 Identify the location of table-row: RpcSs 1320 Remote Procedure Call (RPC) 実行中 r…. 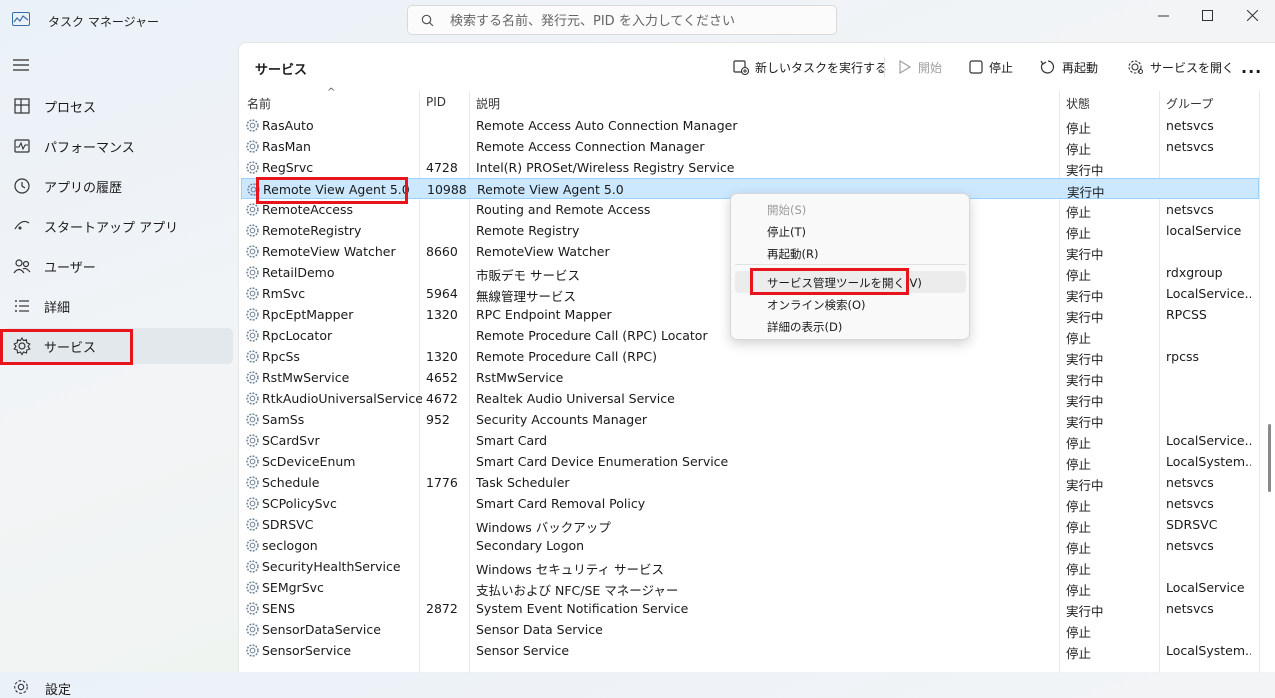
(750, 356).